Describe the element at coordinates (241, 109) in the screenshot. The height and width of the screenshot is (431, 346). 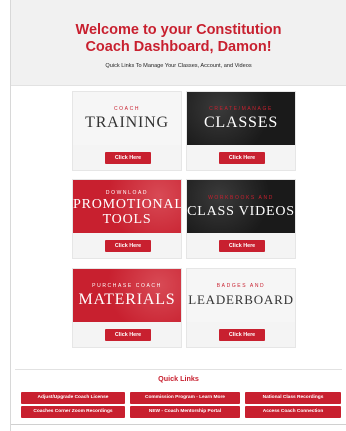
I see `banner-small-text: CREATE/MANAGE` at that location.